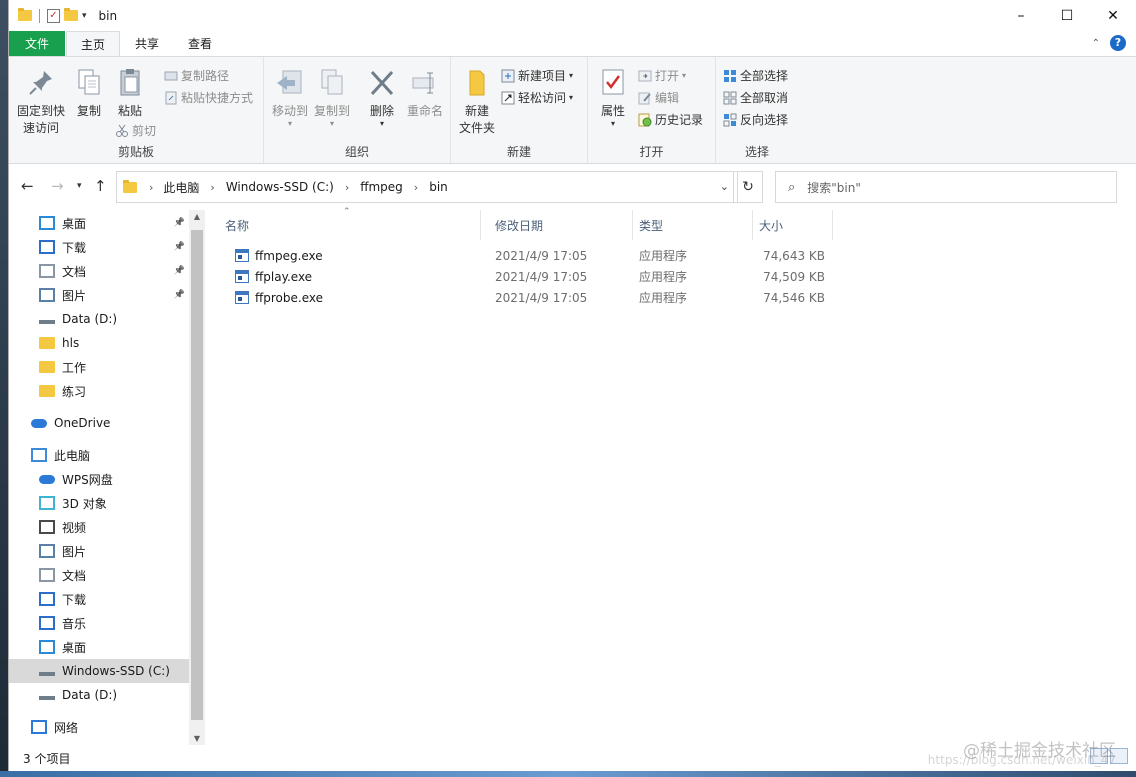  Describe the element at coordinates (47, 271) in the screenshot. I see `document-icon` at that location.